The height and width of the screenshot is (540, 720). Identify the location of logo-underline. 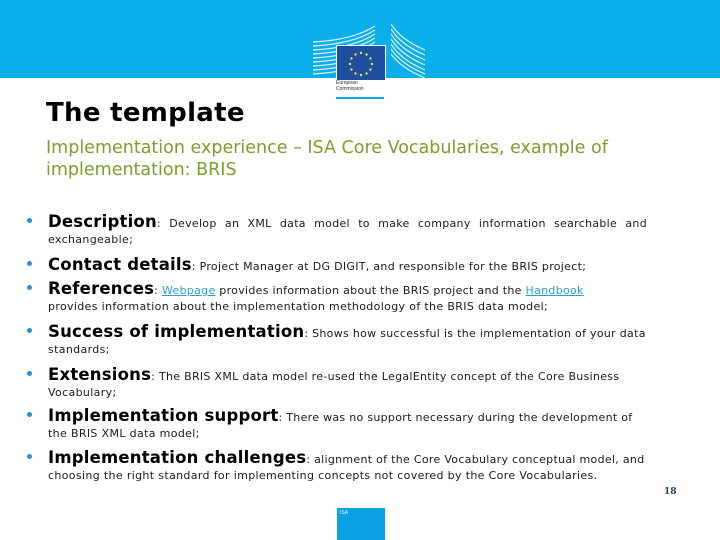
(360, 98).